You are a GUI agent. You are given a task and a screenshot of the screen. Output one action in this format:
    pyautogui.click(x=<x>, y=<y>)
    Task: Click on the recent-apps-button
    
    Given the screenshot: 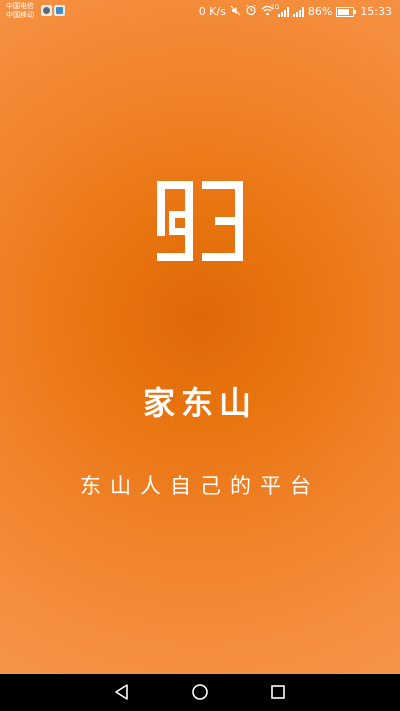 What is the action you would take?
    pyautogui.click(x=278, y=692)
    